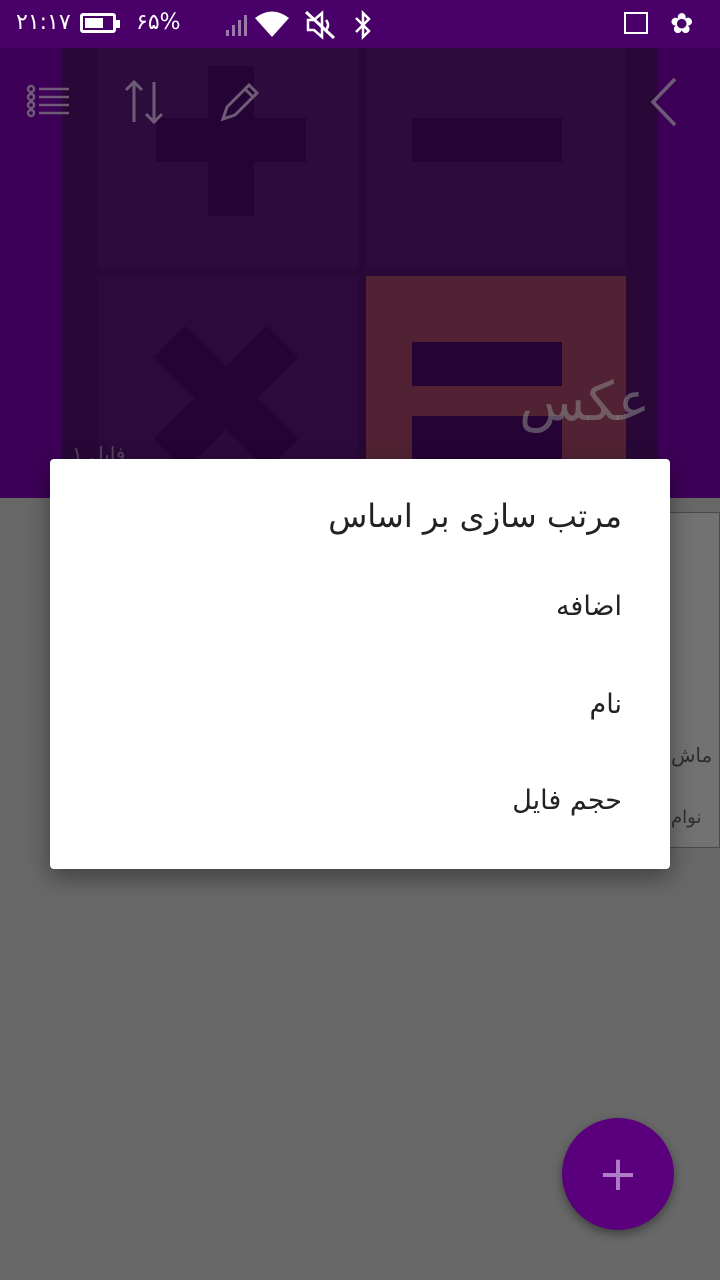 This screenshot has height=1280, width=720. I want to click on status-time: ۲۱:۱۷, so click(43, 22).